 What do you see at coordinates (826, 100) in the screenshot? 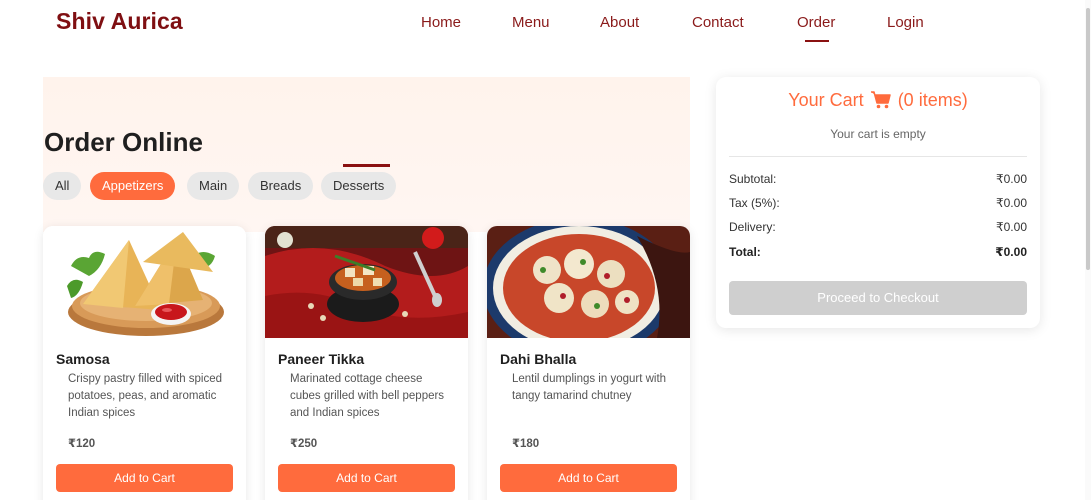
I see `cart-title-label: Your Cart` at bounding box center [826, 100].